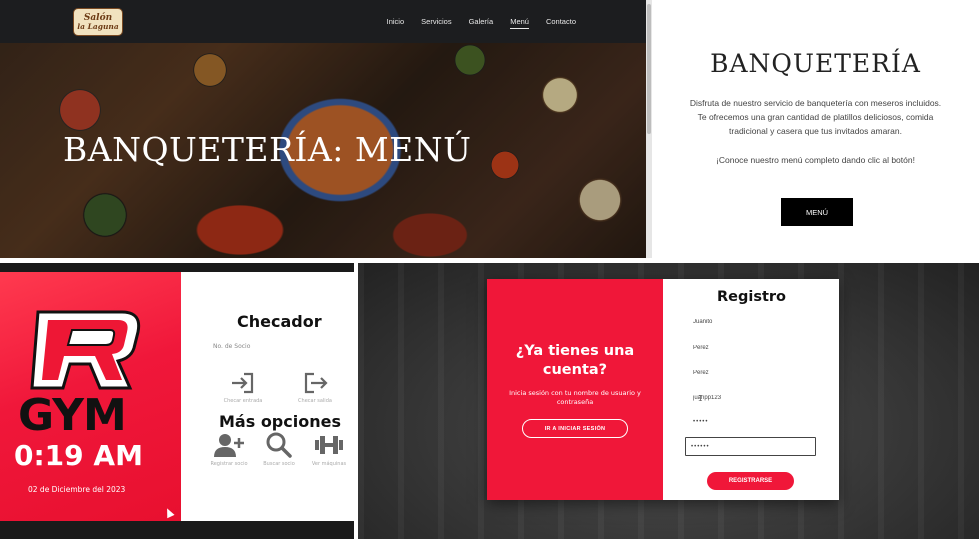  Describe the element at coordinates (758, 422) in the screenshot. I see `password-input` at that location.